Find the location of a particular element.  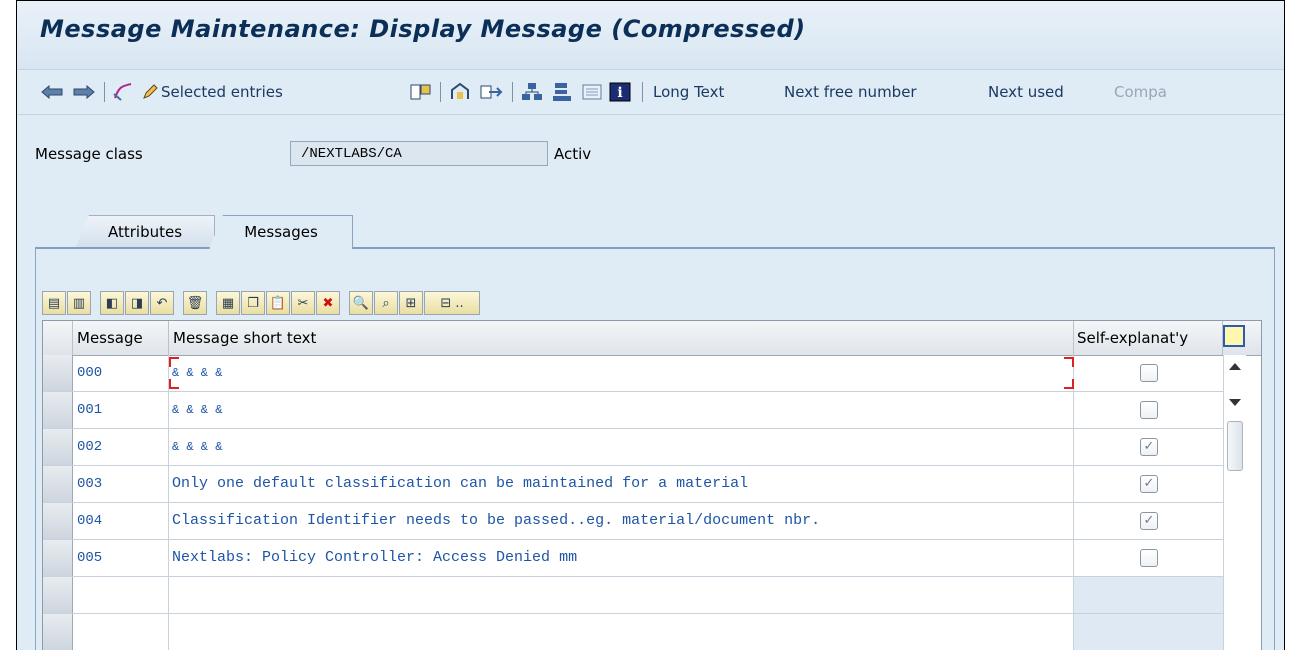

pencil-icon is located at coordinates (150, 91).